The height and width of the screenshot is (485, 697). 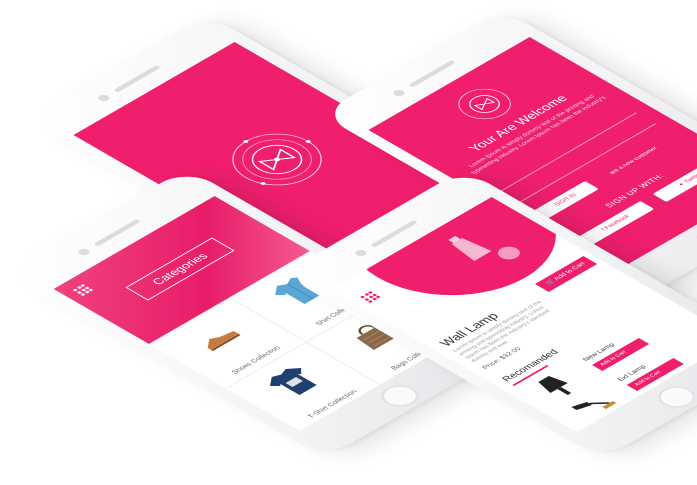 What do you see at coordinates (180, 269) in the screenshot?
I see `categories-title: Categories` at bounding box center [180, 269].